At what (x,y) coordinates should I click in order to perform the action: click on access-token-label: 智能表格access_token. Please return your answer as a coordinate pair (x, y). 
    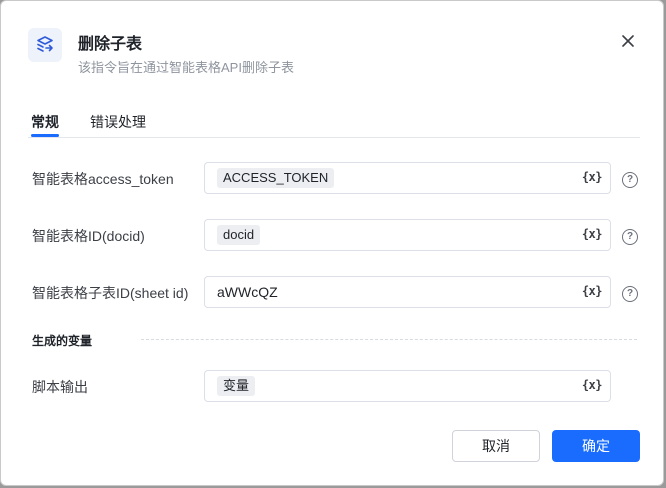
    Looking at the image, I should click on (103, 179).